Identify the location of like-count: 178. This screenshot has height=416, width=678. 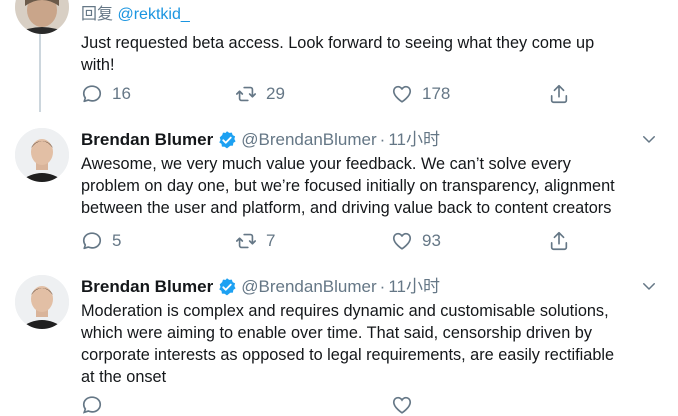
(436, 93).